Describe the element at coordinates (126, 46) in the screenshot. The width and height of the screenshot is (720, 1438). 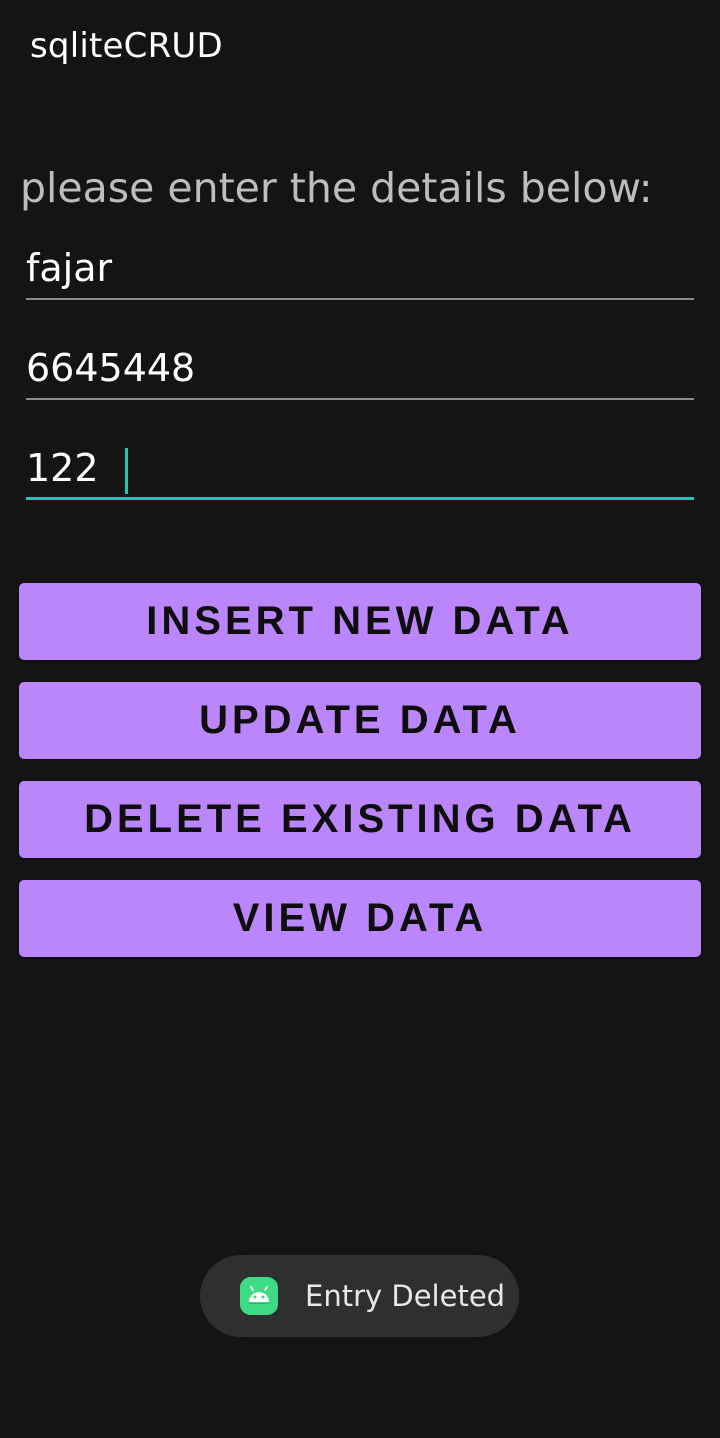
I see `app-title: sqliteCRUD` at that location.